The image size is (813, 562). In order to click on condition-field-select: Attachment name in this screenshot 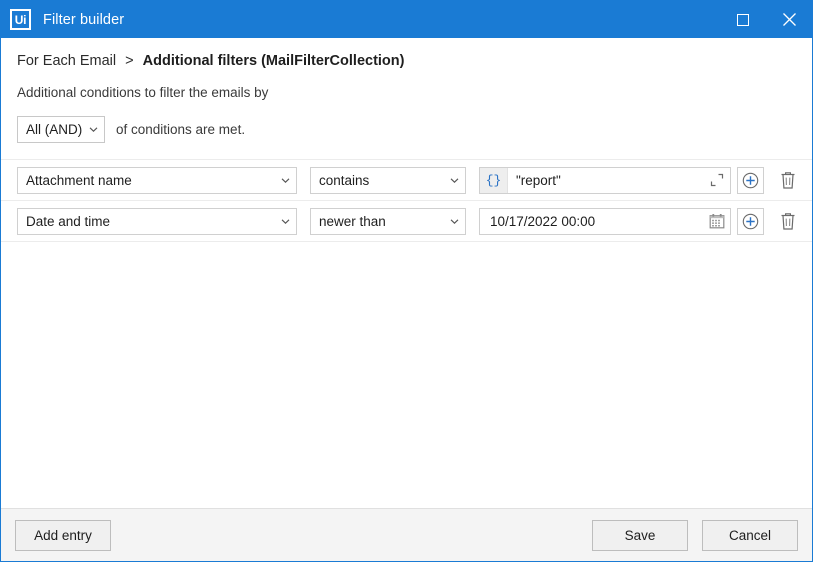, I will do `click(157, 180)`.